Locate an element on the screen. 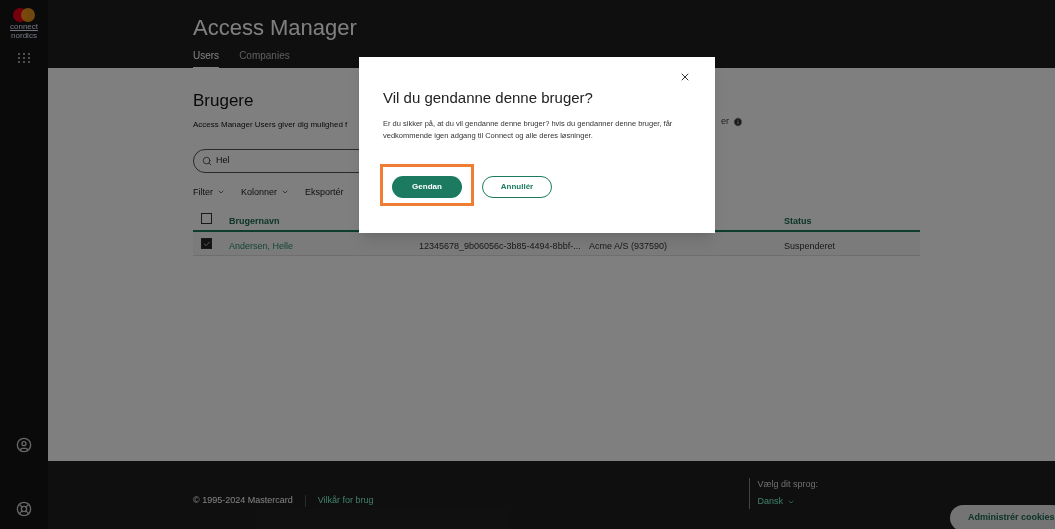 Image resolution: width=1055 pixels, height=529 pixels. toolbar-button: Eksportér is located at coordinates (324, 192).